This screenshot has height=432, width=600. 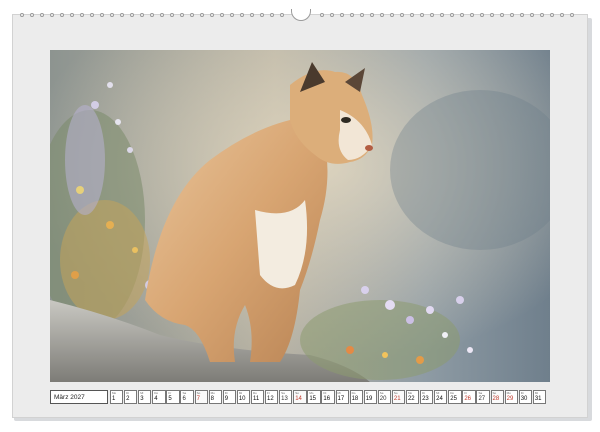 What do you see at coordinates (256, 399) in the screenshot?
I see `day-number: 11` at bounding box center [256, 399].